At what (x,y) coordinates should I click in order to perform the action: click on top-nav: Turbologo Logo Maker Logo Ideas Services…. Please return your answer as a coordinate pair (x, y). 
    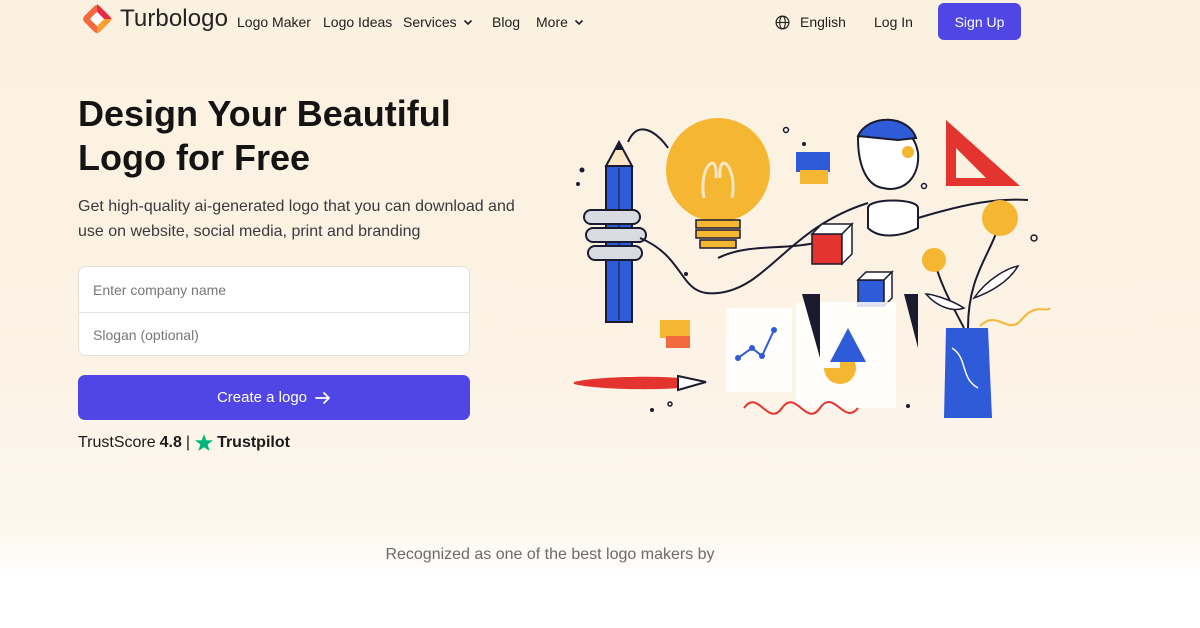
    Looking at the image, I should click on (600, 22).